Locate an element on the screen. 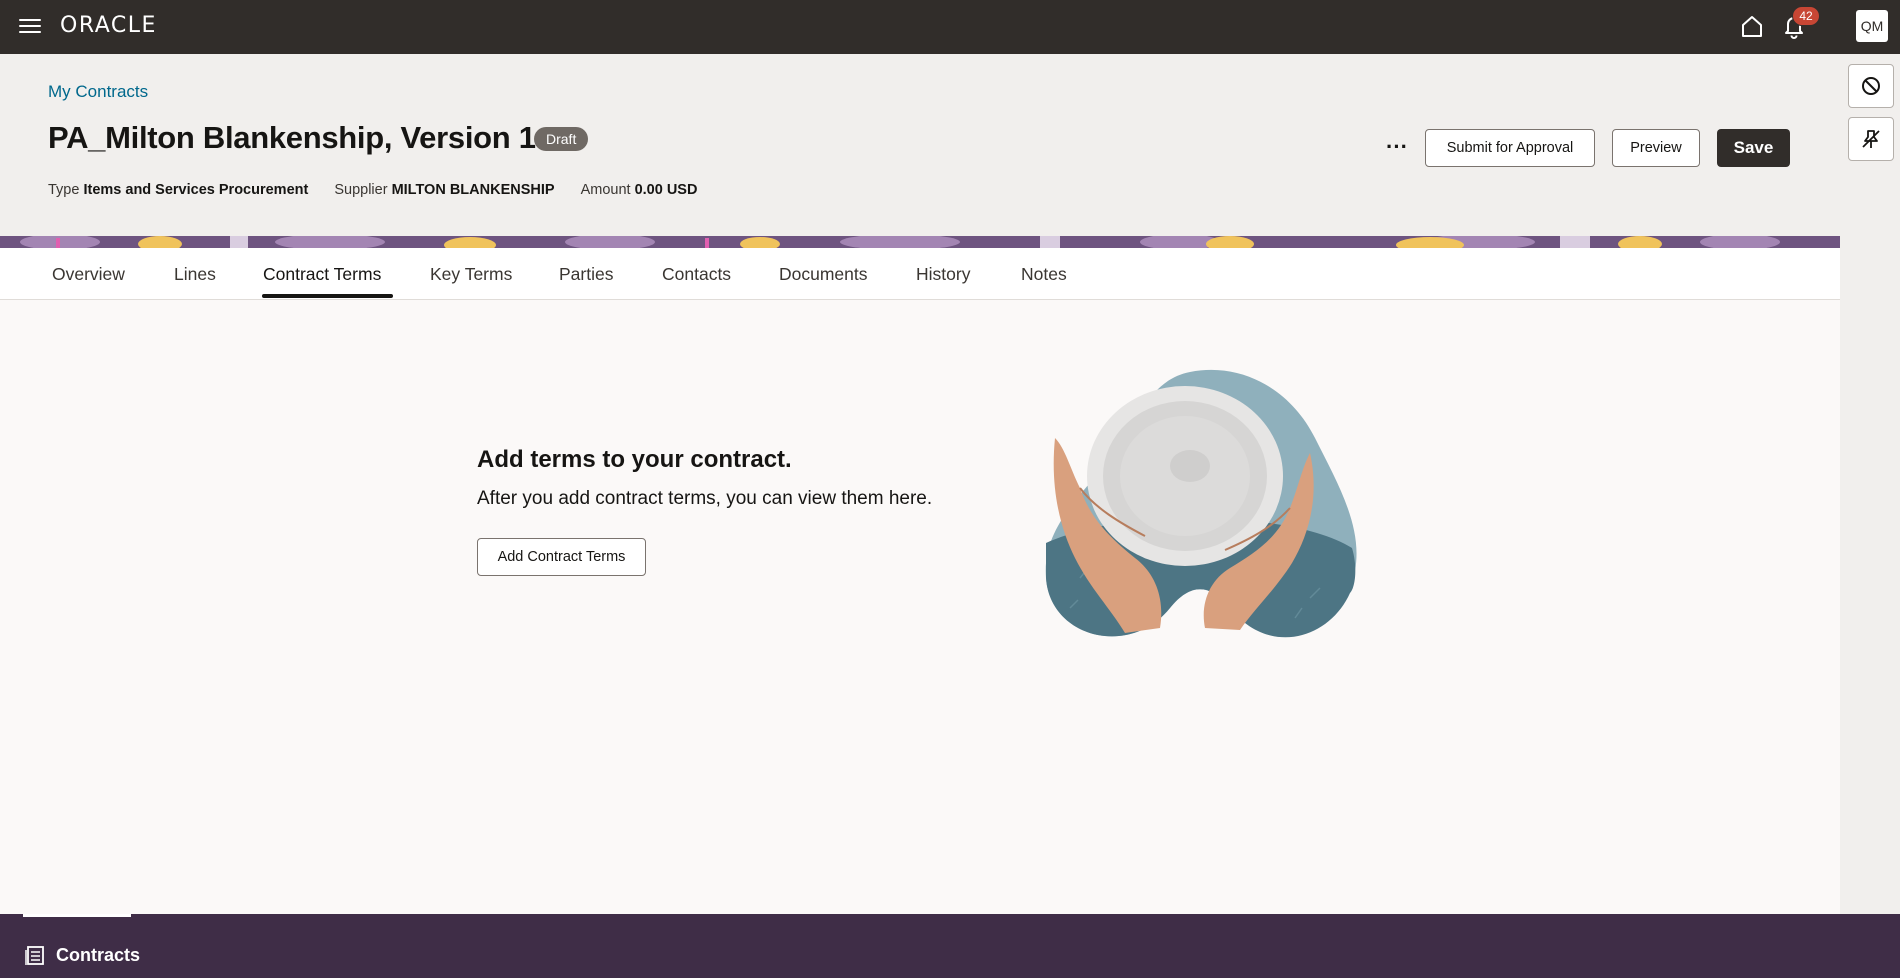 Image resolution: width=1900 pixels, height=978 pixels. page-title: PA_Milton Blankenship, Version 1 is located at coordinates (292, 137).